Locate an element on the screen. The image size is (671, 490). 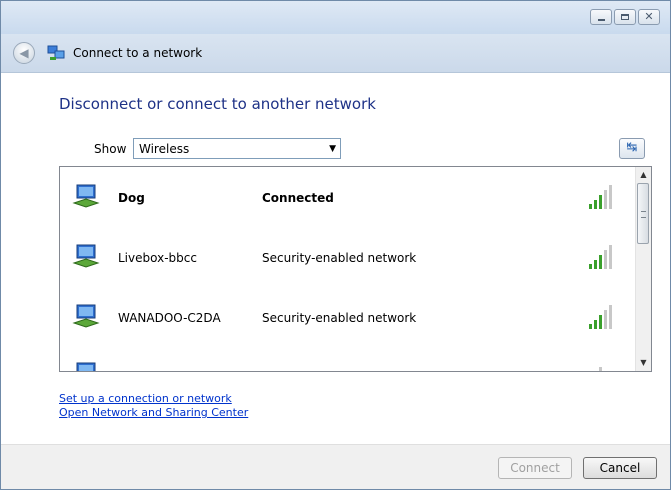
minimize-button is located at coordinates (601, 17).